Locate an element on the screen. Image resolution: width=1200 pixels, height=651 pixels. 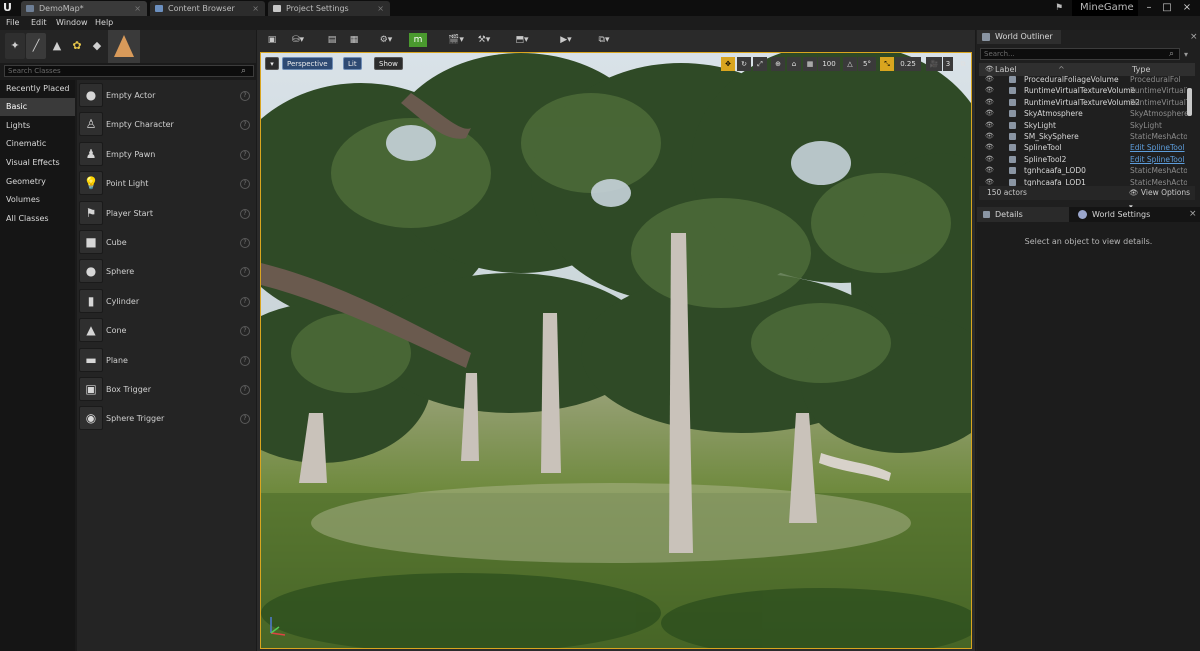
actor-item: ■ Cube? is located at coordinates (166, 242).